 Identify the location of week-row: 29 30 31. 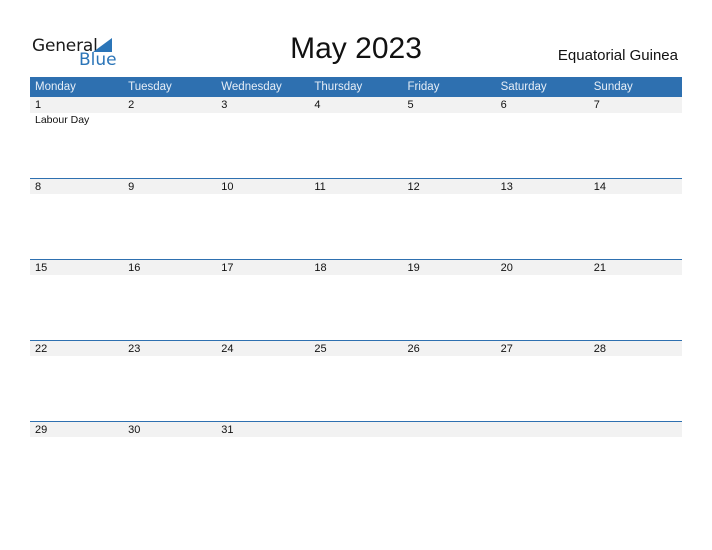
(356, 461).